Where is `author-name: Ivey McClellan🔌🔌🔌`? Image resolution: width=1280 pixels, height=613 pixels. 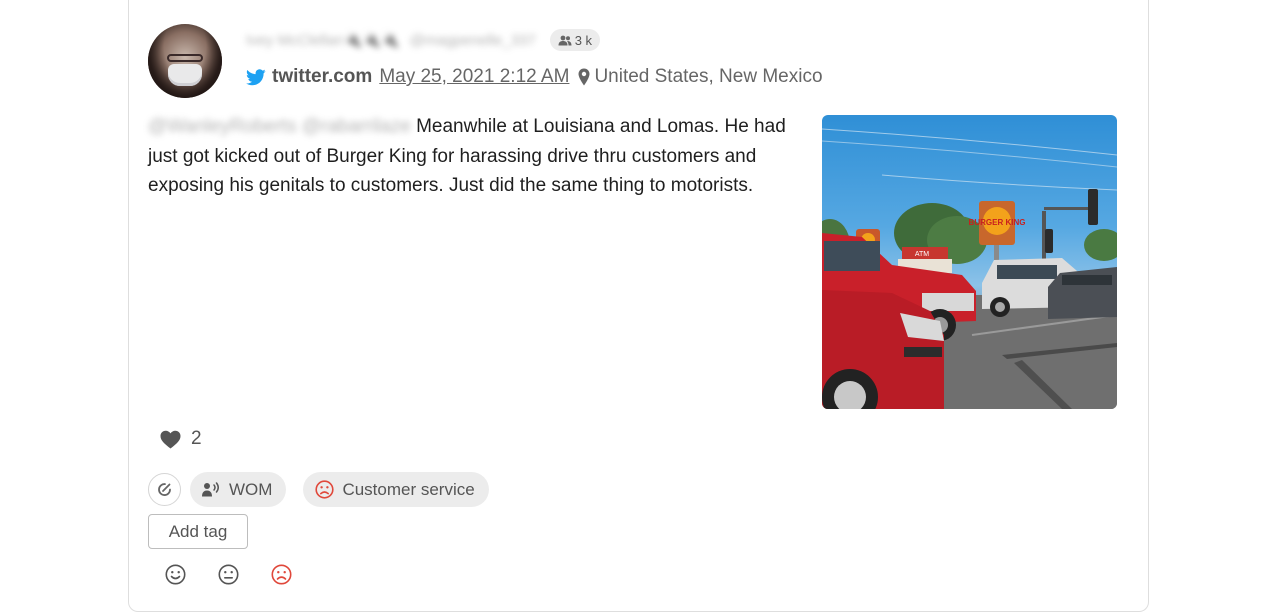
author-name: Ivey McClellan🔌🔌🔌 is located at coordinates (323, 40).